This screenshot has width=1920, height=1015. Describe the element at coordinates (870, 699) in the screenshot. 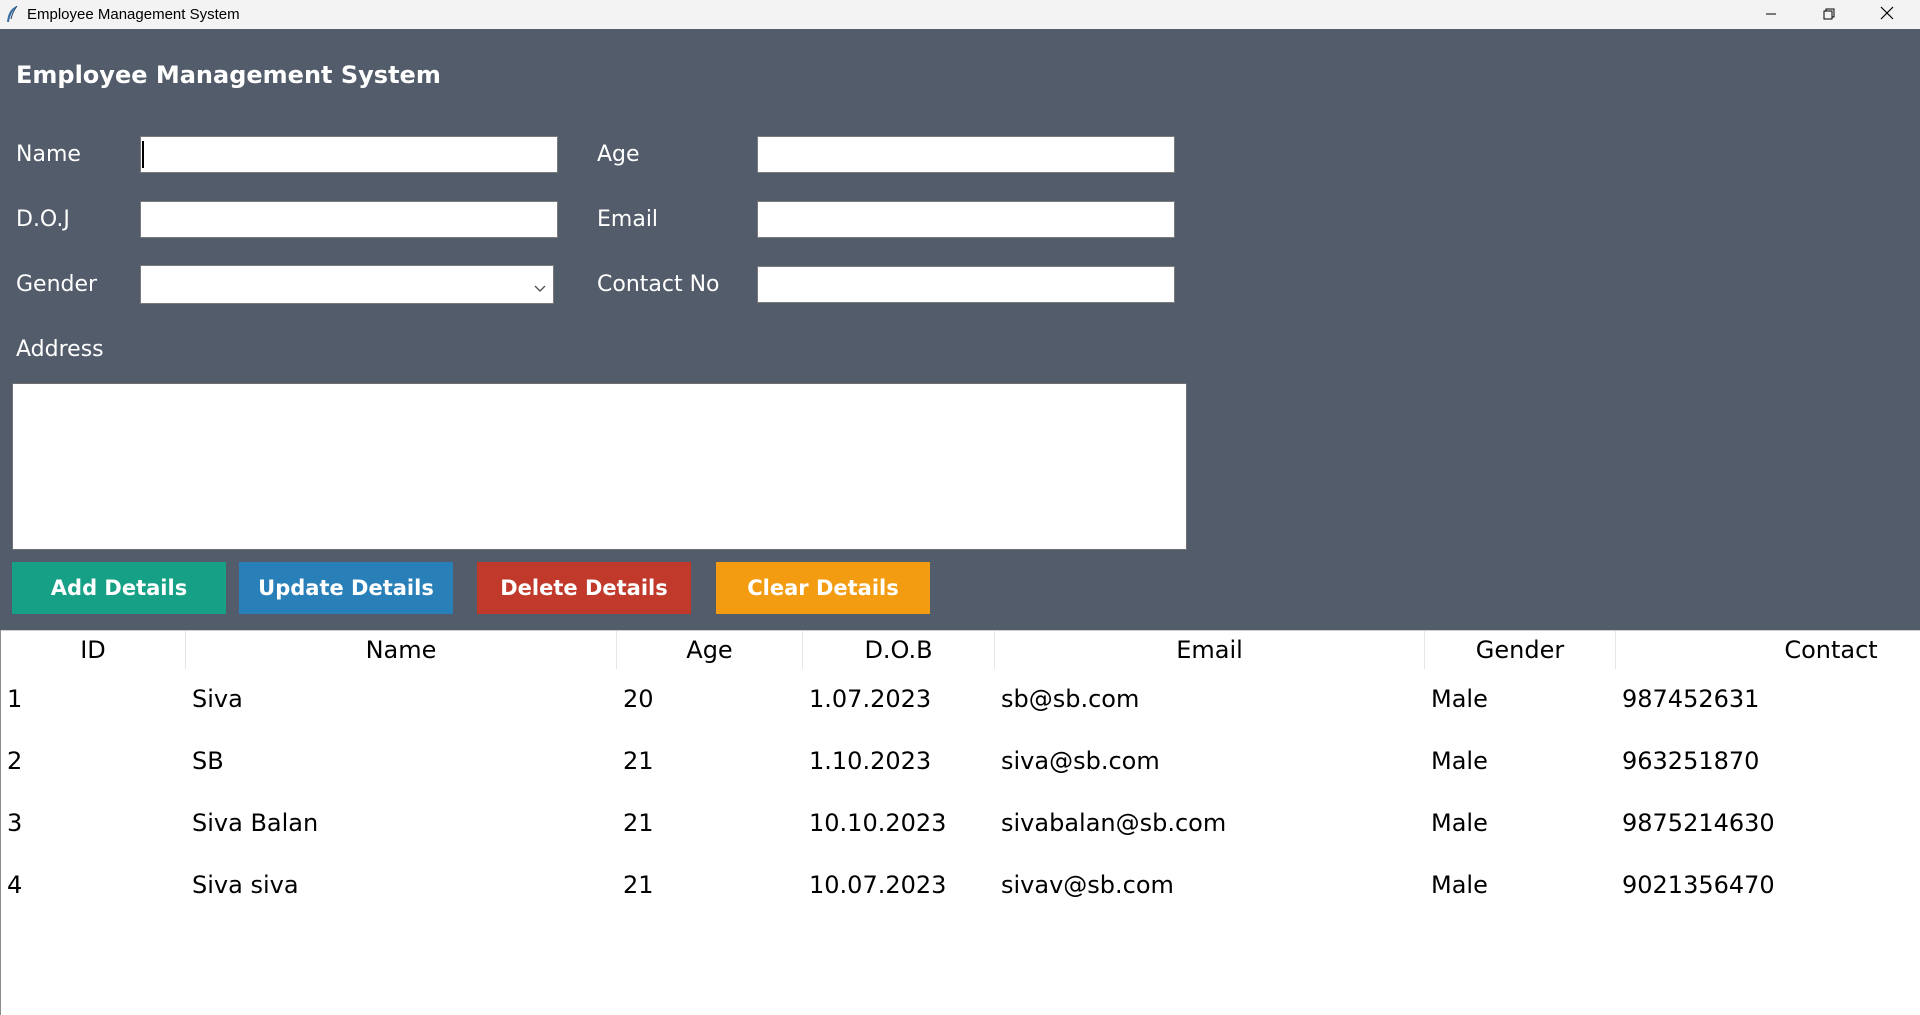

I see `cell-dob: 1.07.2023` at that location.